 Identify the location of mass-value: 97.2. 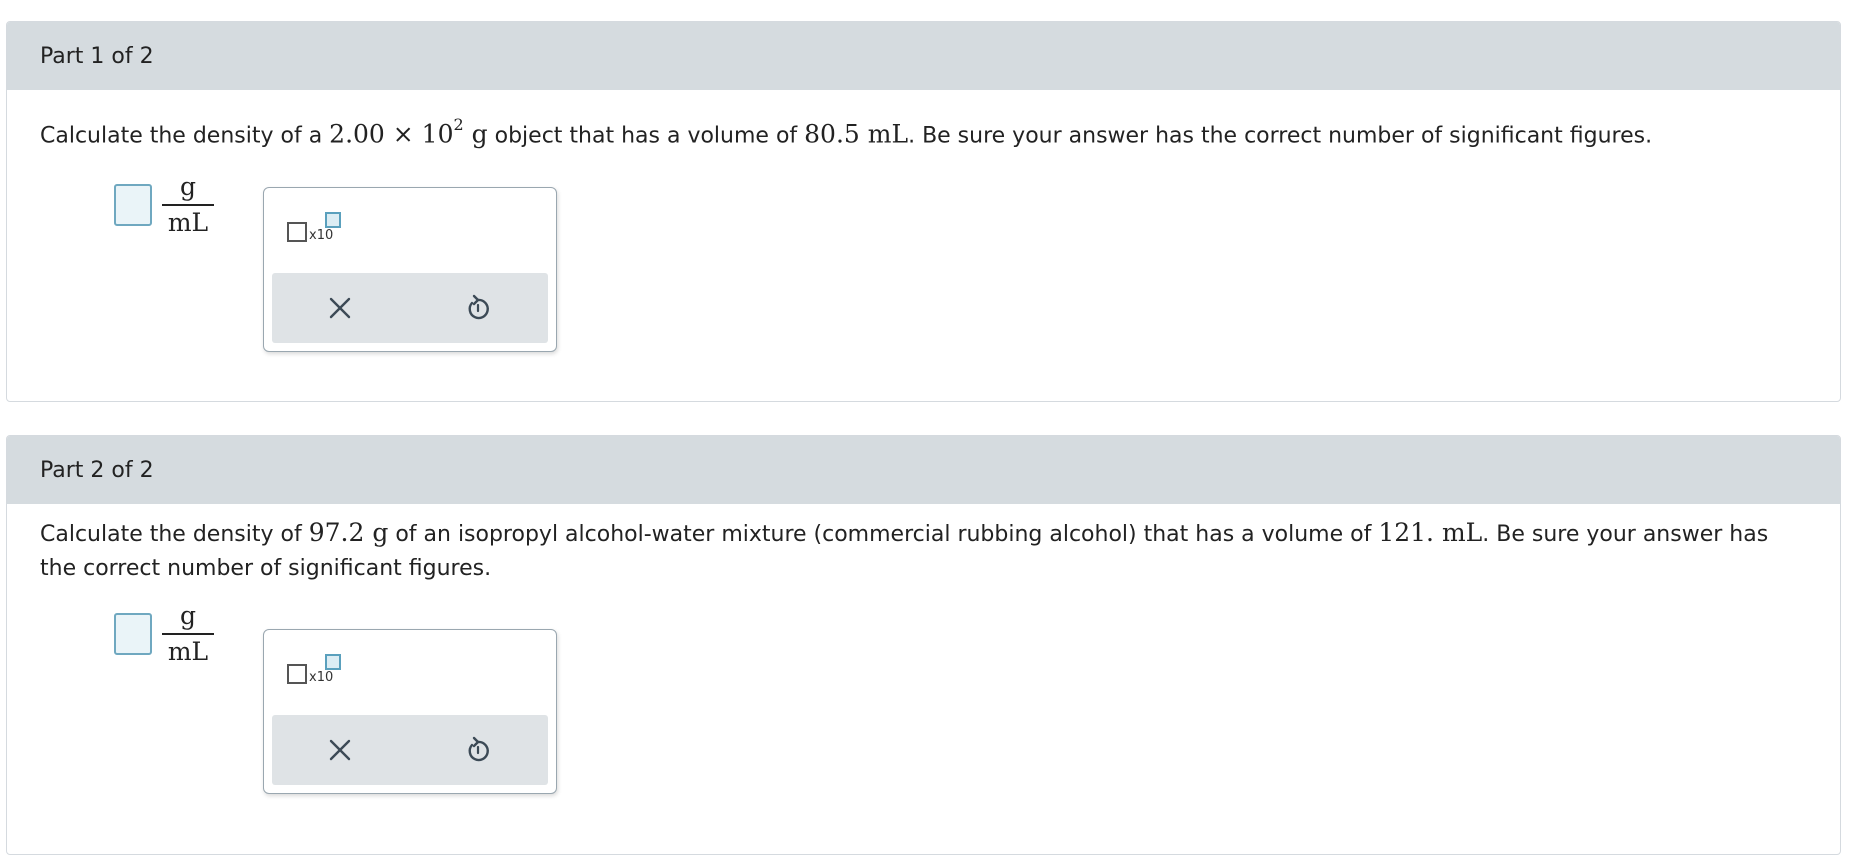
(336, 532).